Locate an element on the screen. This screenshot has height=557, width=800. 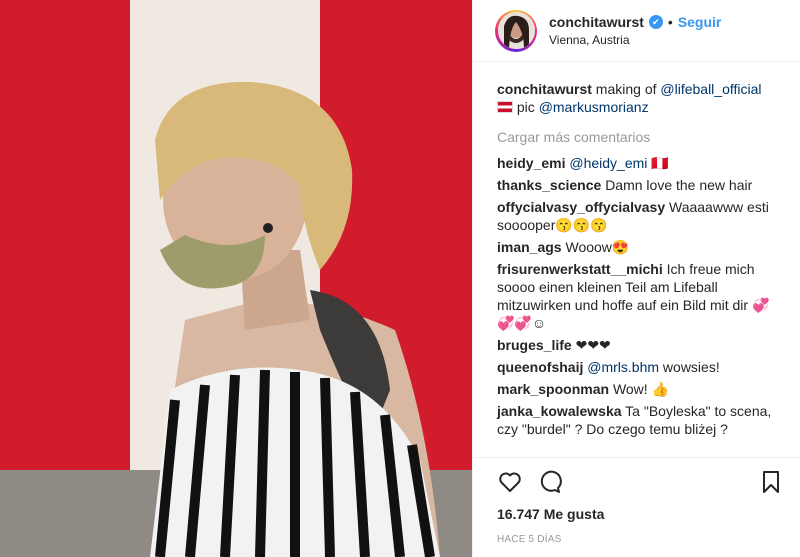
comment-item: heidy_emi @heidy_emi 🇵🇪 is located at coordinates (641, 163).